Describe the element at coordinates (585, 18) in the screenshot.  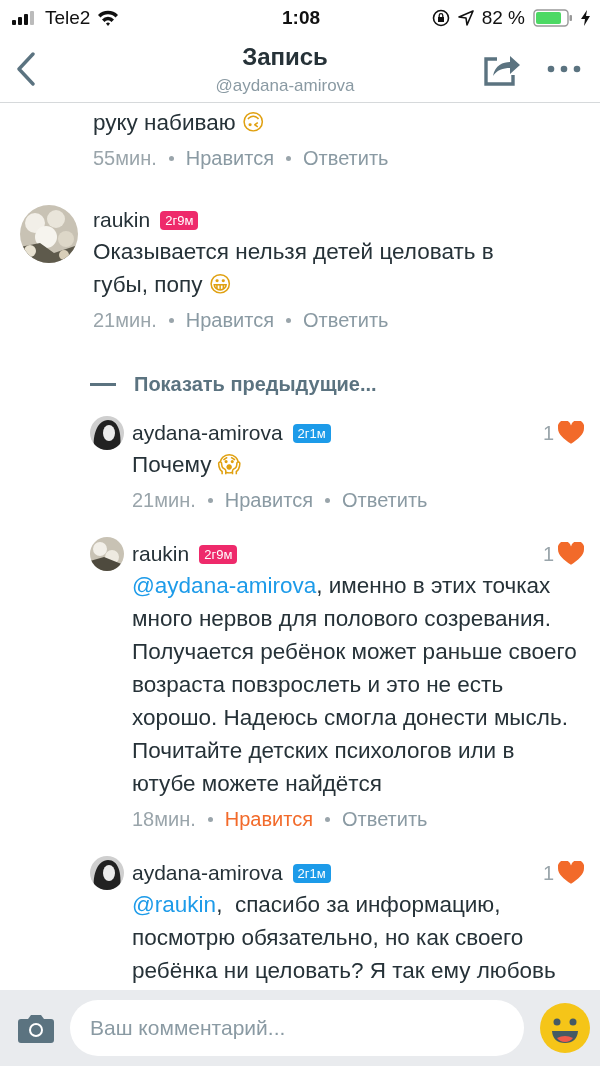
I see `charging-bolt-icon` at that location.